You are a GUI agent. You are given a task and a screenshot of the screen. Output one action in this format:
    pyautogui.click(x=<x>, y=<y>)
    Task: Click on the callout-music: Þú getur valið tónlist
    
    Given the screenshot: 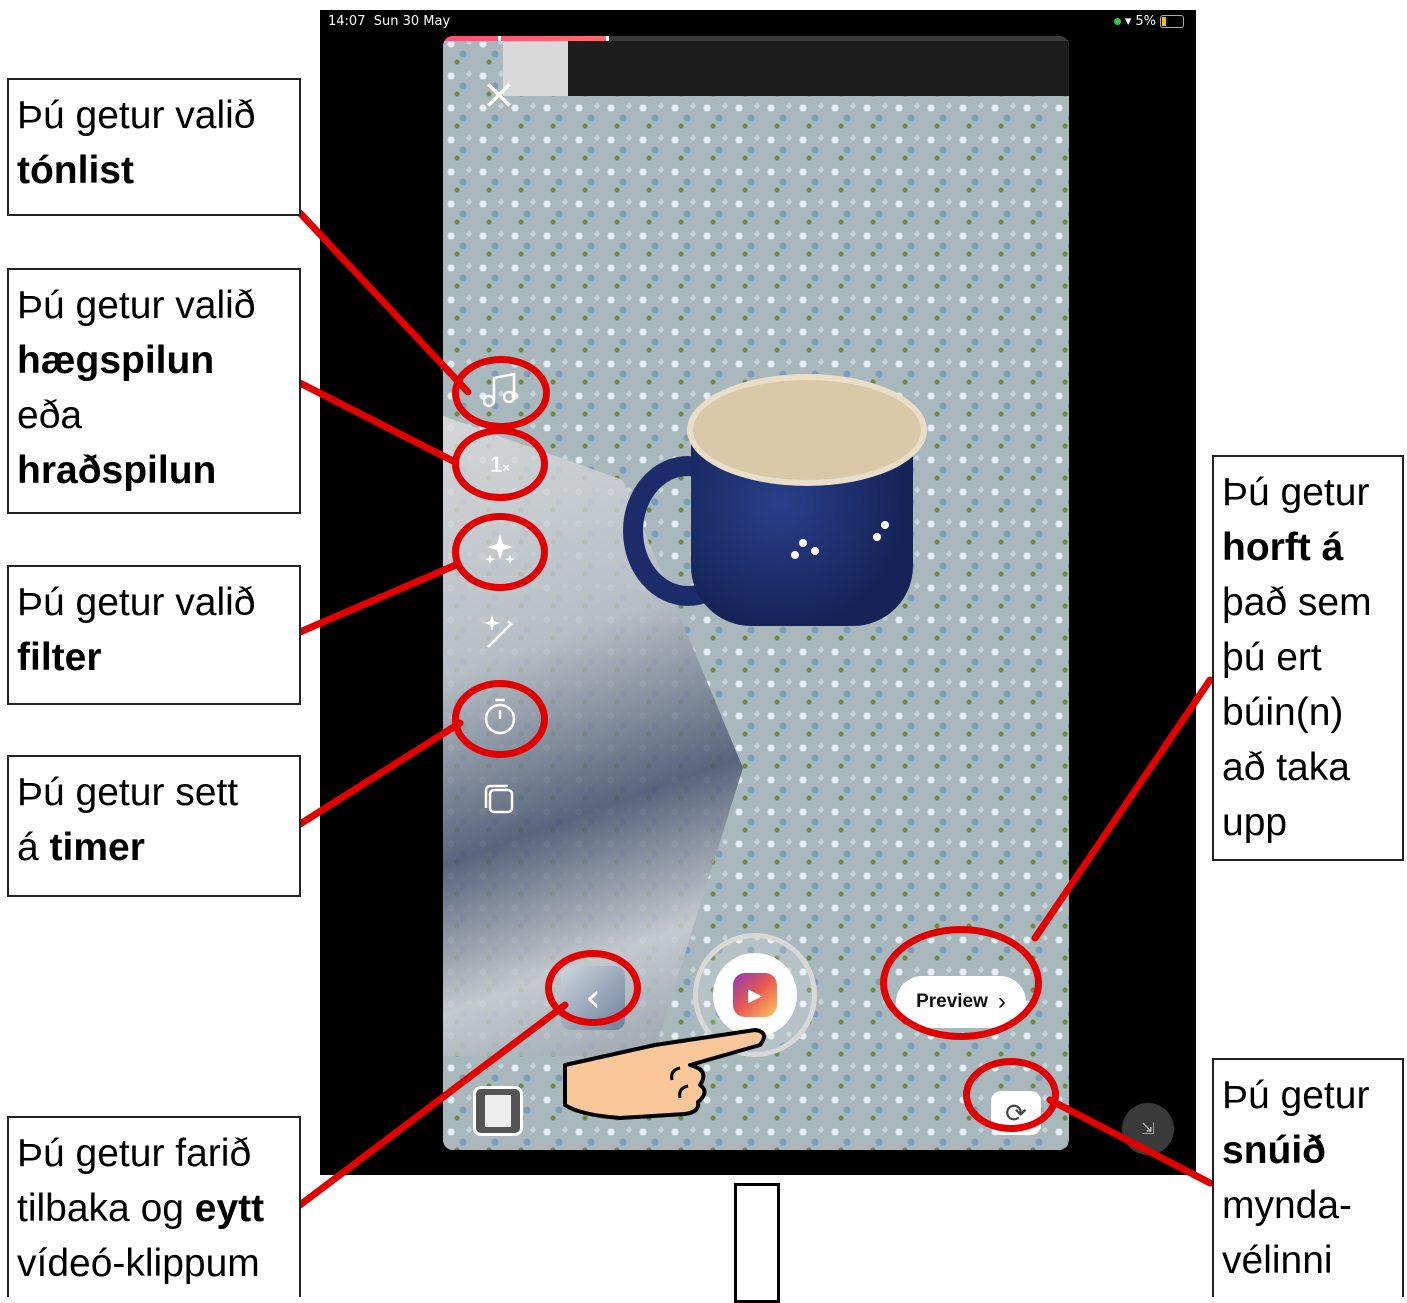 What is the action you would take?
    pyautogui.click(x=154, y=147)
    